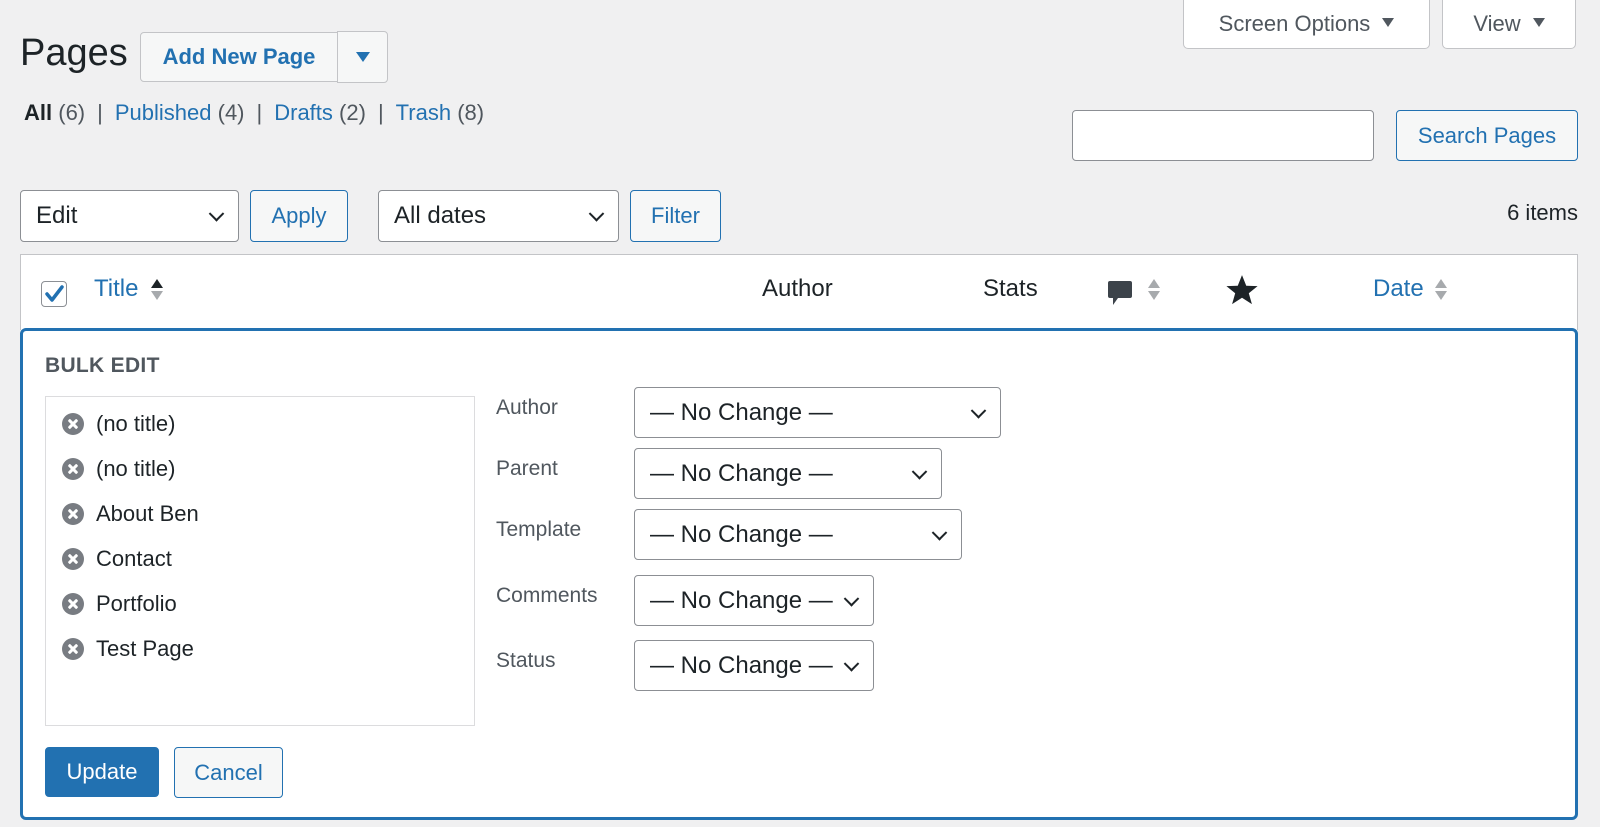 The width and height of the screenshot is (1600, 827). Describe the element at coordinates (119, 604) in the screenshot. I see `list-item: Portfolio` at that location.